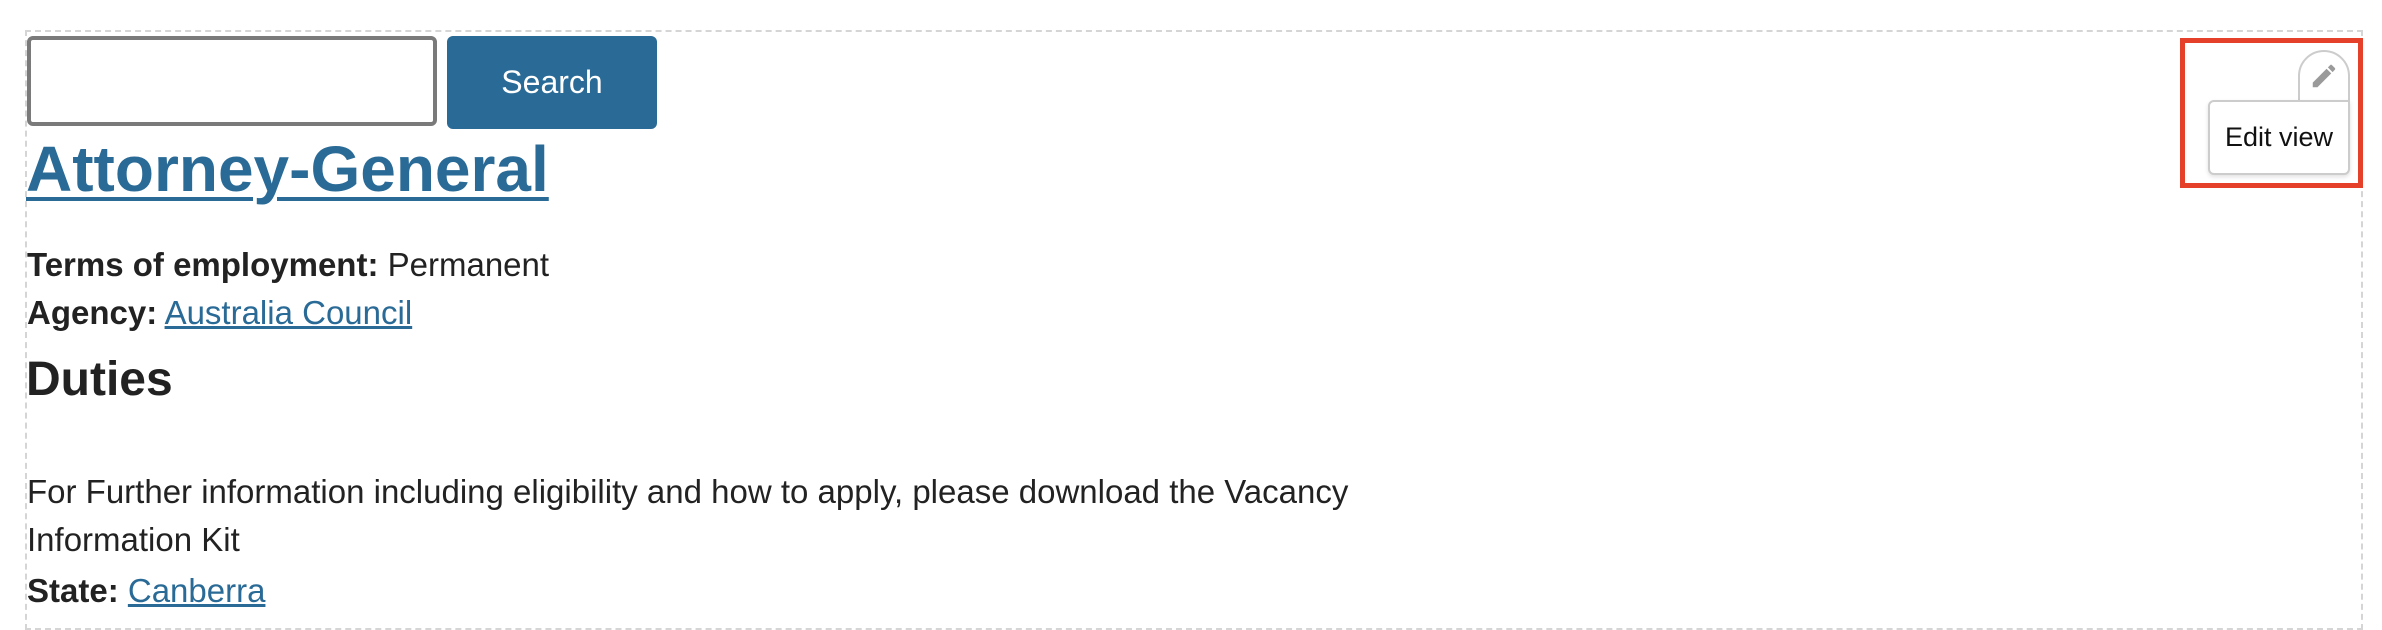 This screenshot has height=630, width=2382. I want to click on edit-view-link: Edit view, so click(2279, 137).